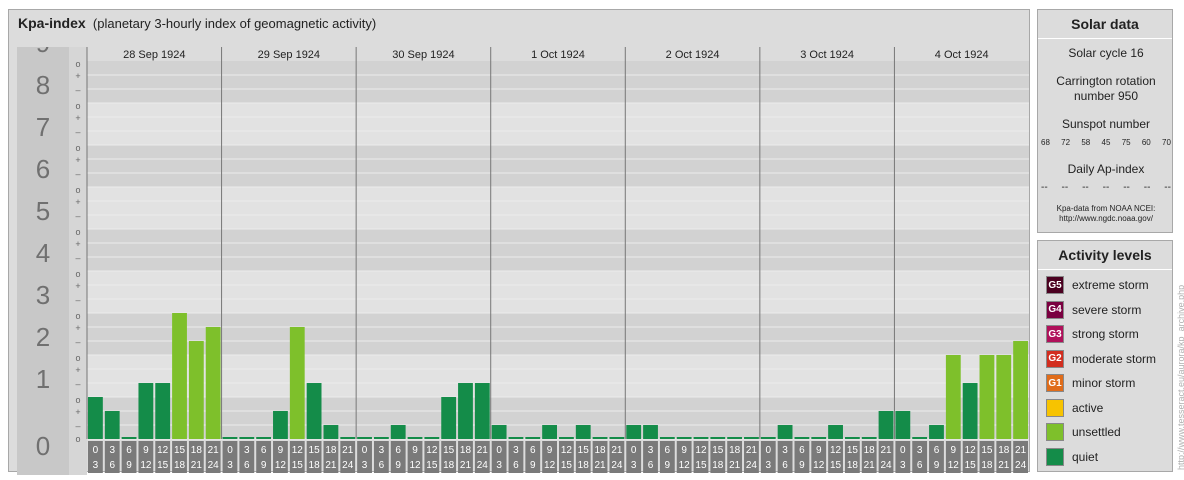  What do you see at coordinates (331, 465) in the screenshot?
I see `interval-end: 21` at bounding box center [331, 465].